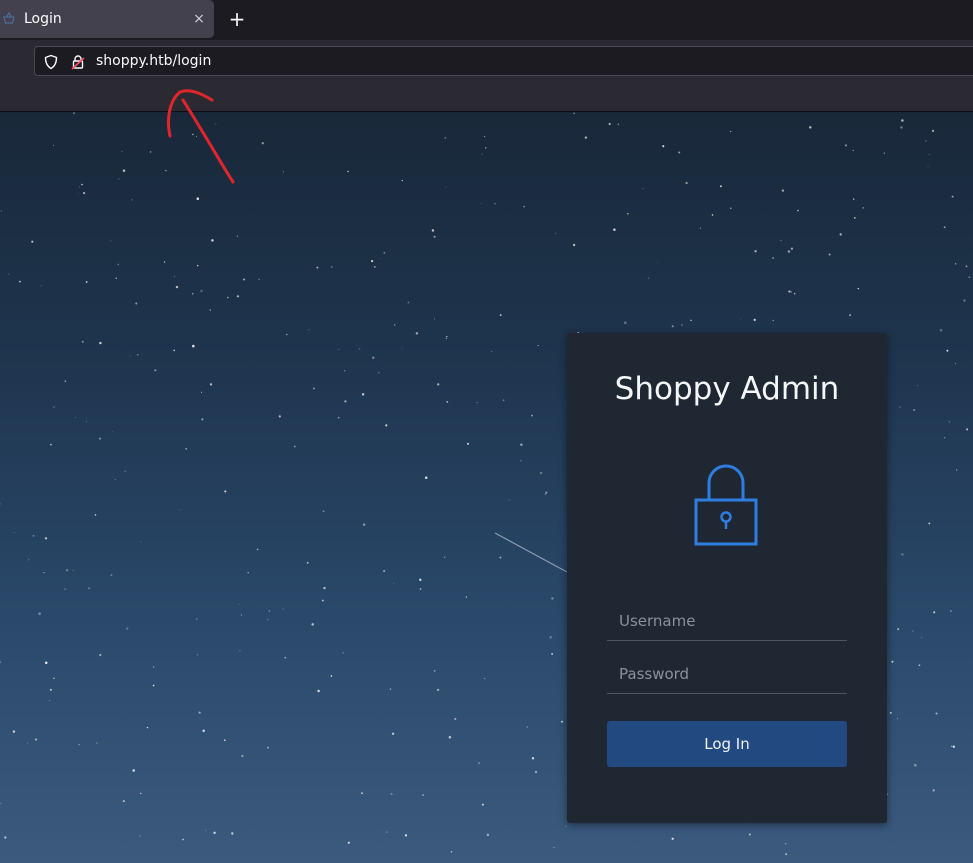 The image size is (973, 863). Describe the element at coordinates (153, 61) in the screenshot. I see `url-text: shoppy.htb/login` at that location.